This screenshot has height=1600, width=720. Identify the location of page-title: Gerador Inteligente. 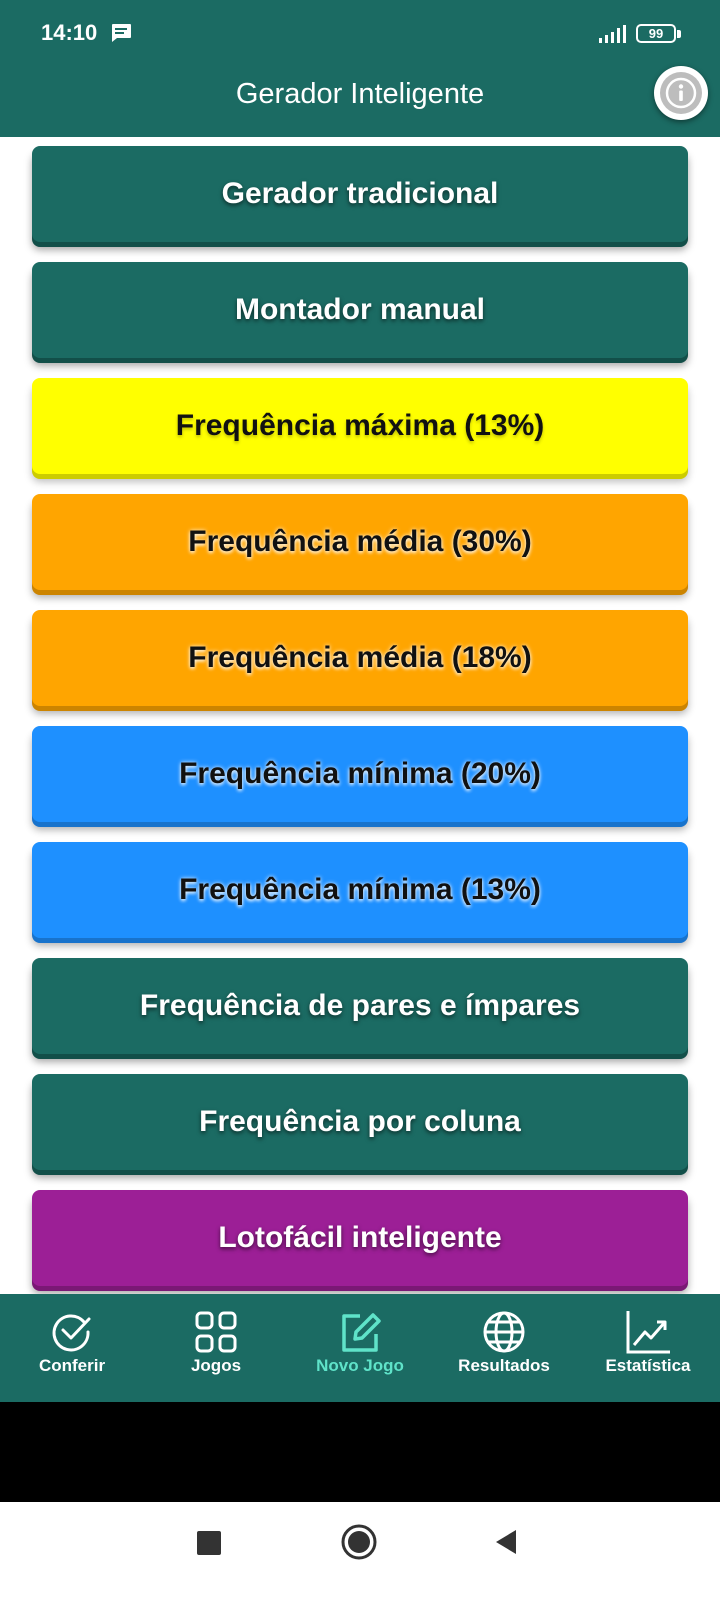
(360, 94).